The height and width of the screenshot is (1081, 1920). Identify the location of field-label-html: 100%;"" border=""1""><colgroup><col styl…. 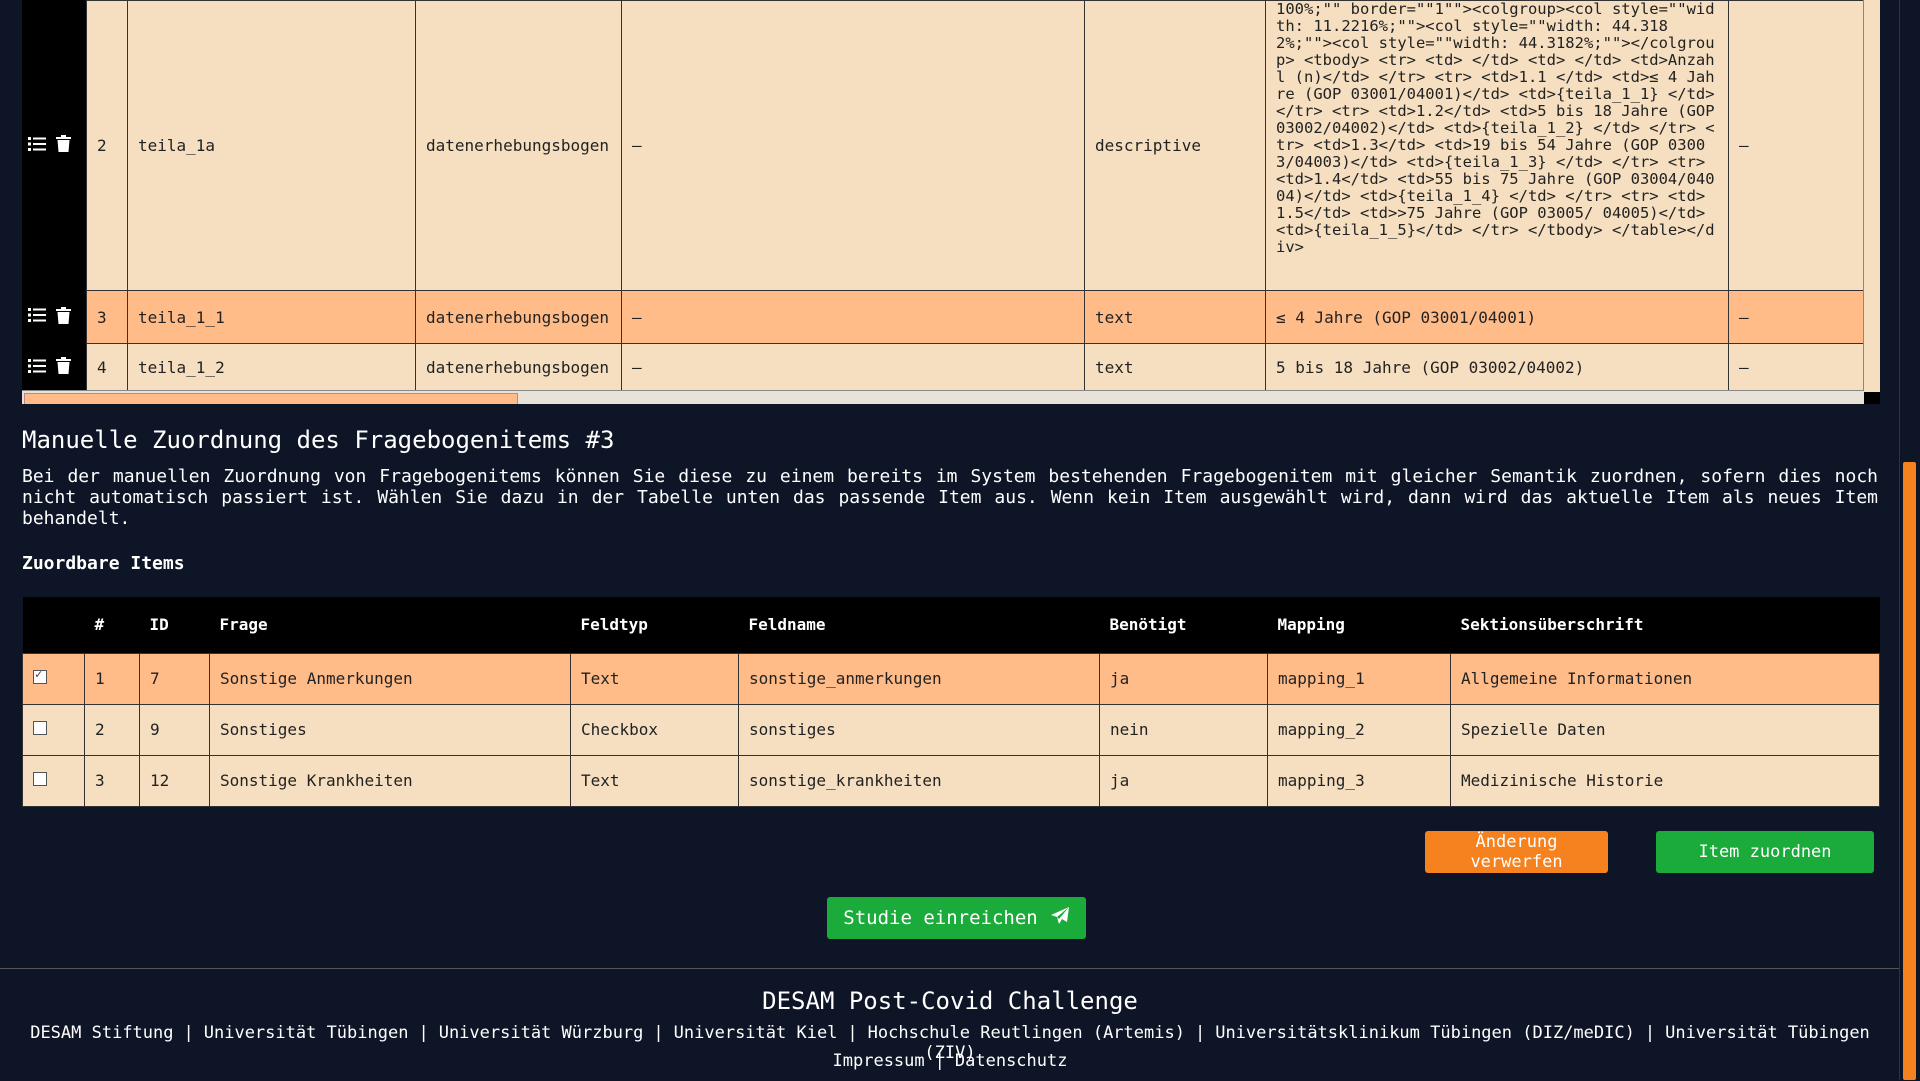
(1497, 145).